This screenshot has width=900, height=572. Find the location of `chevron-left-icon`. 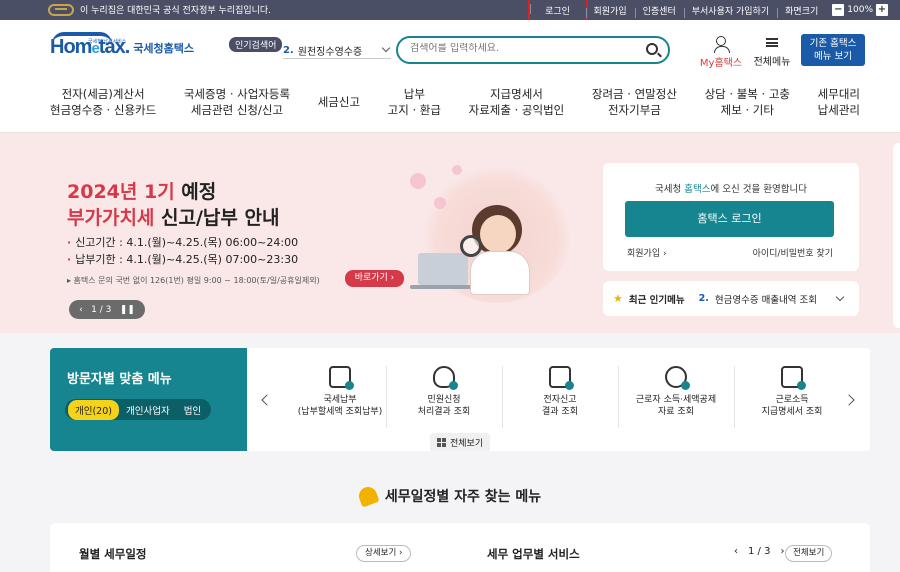

chevron-left-icon is located at coordinates (267, 400).